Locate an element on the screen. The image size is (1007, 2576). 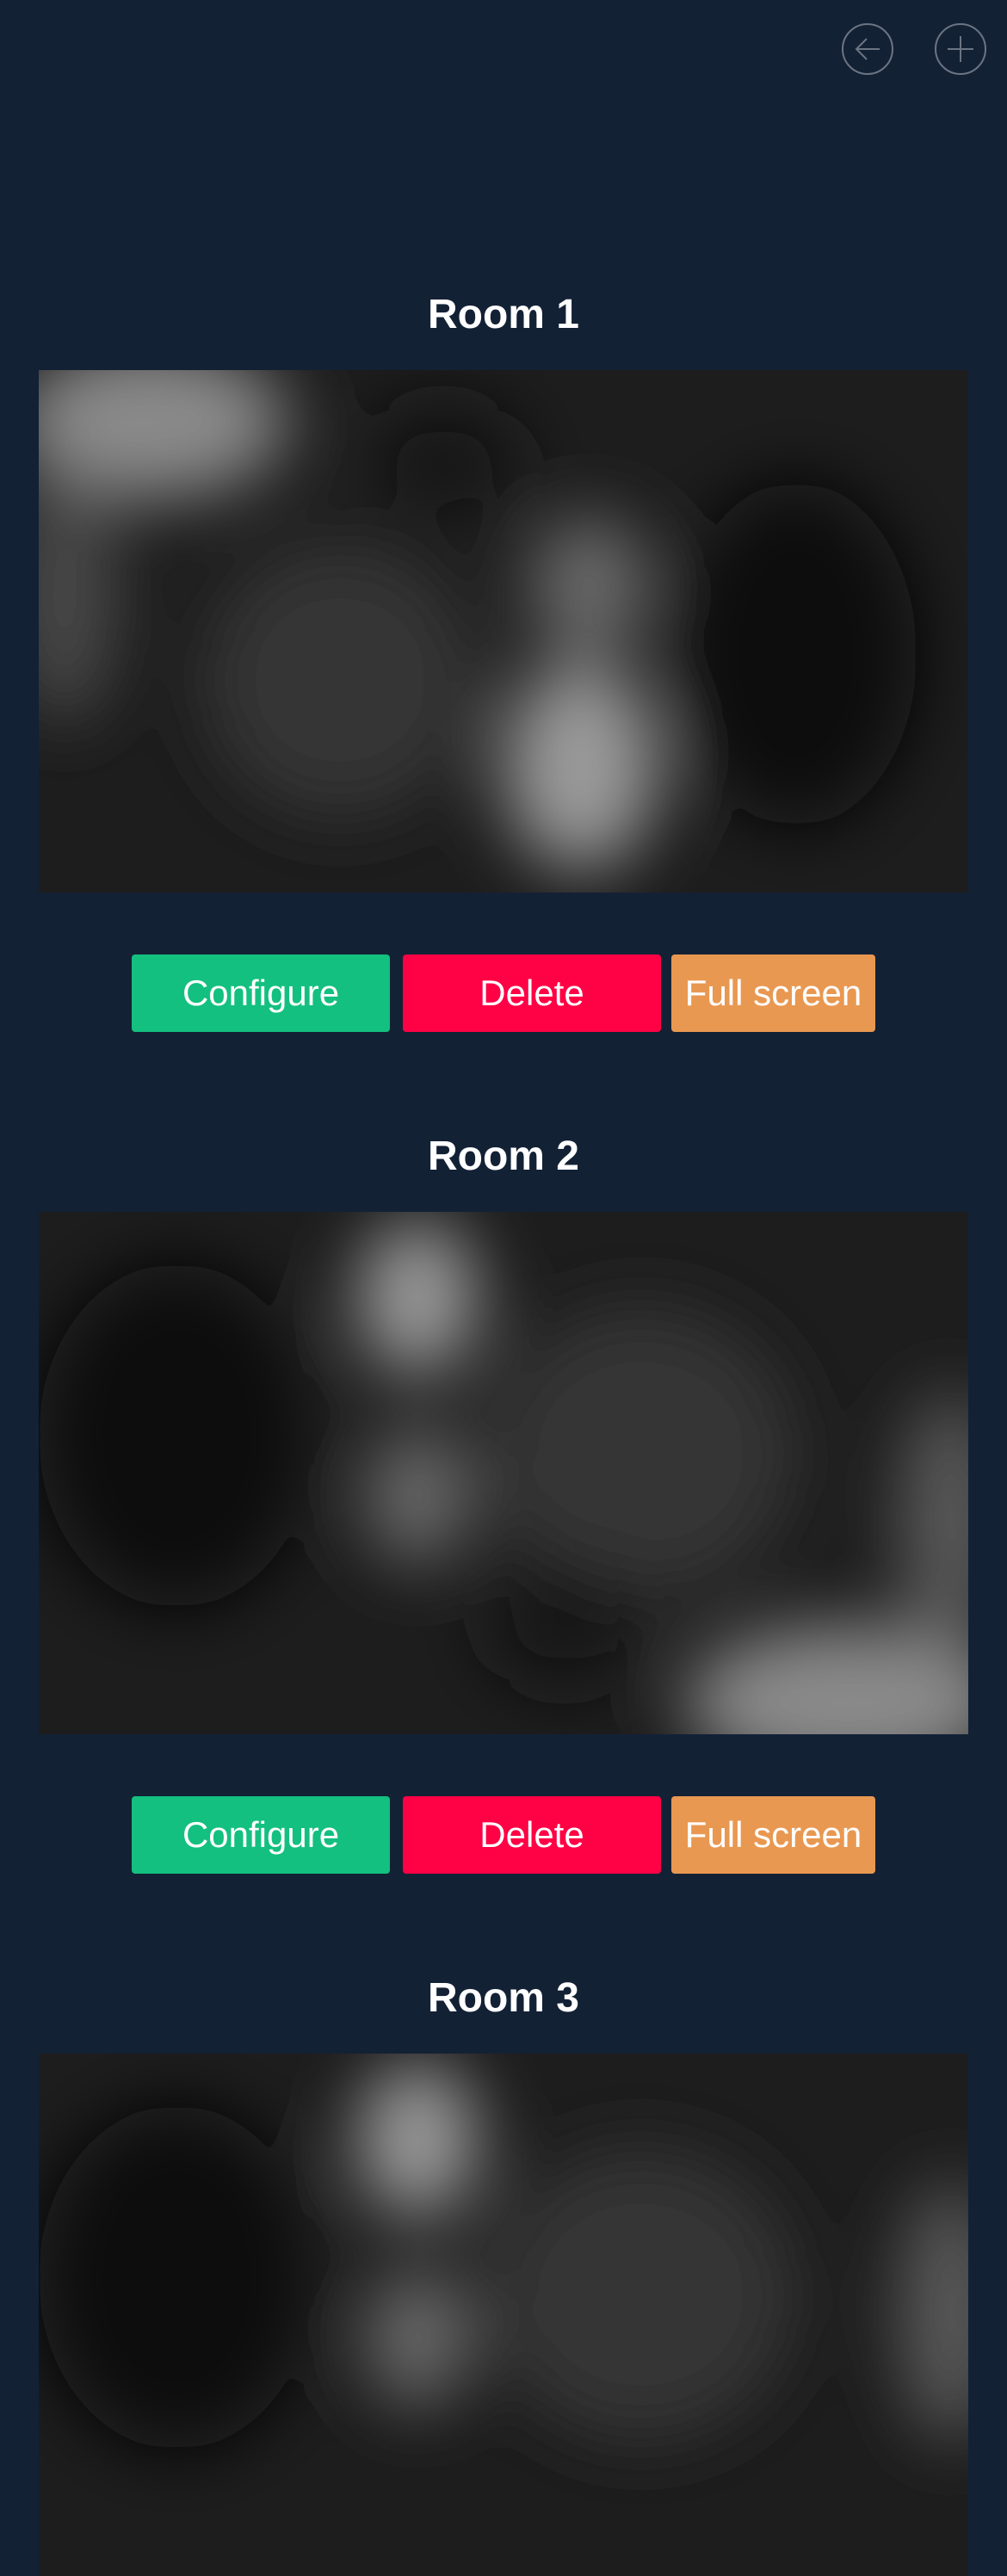
room-title: Room 1 is located at coordinates (503, 314).